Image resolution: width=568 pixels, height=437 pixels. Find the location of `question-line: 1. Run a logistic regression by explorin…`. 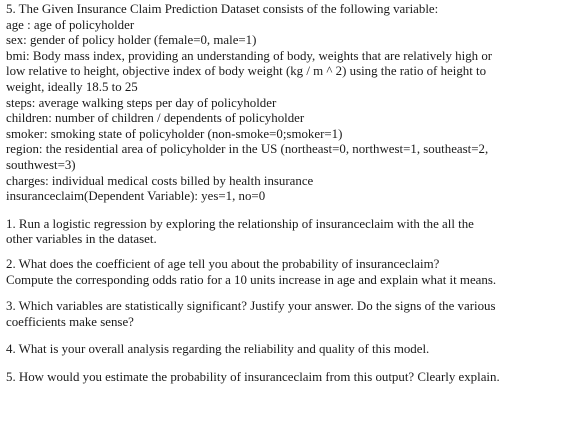

question-line: 1. Run a logistic regression by explorin… is located at coordinates (240, 223).